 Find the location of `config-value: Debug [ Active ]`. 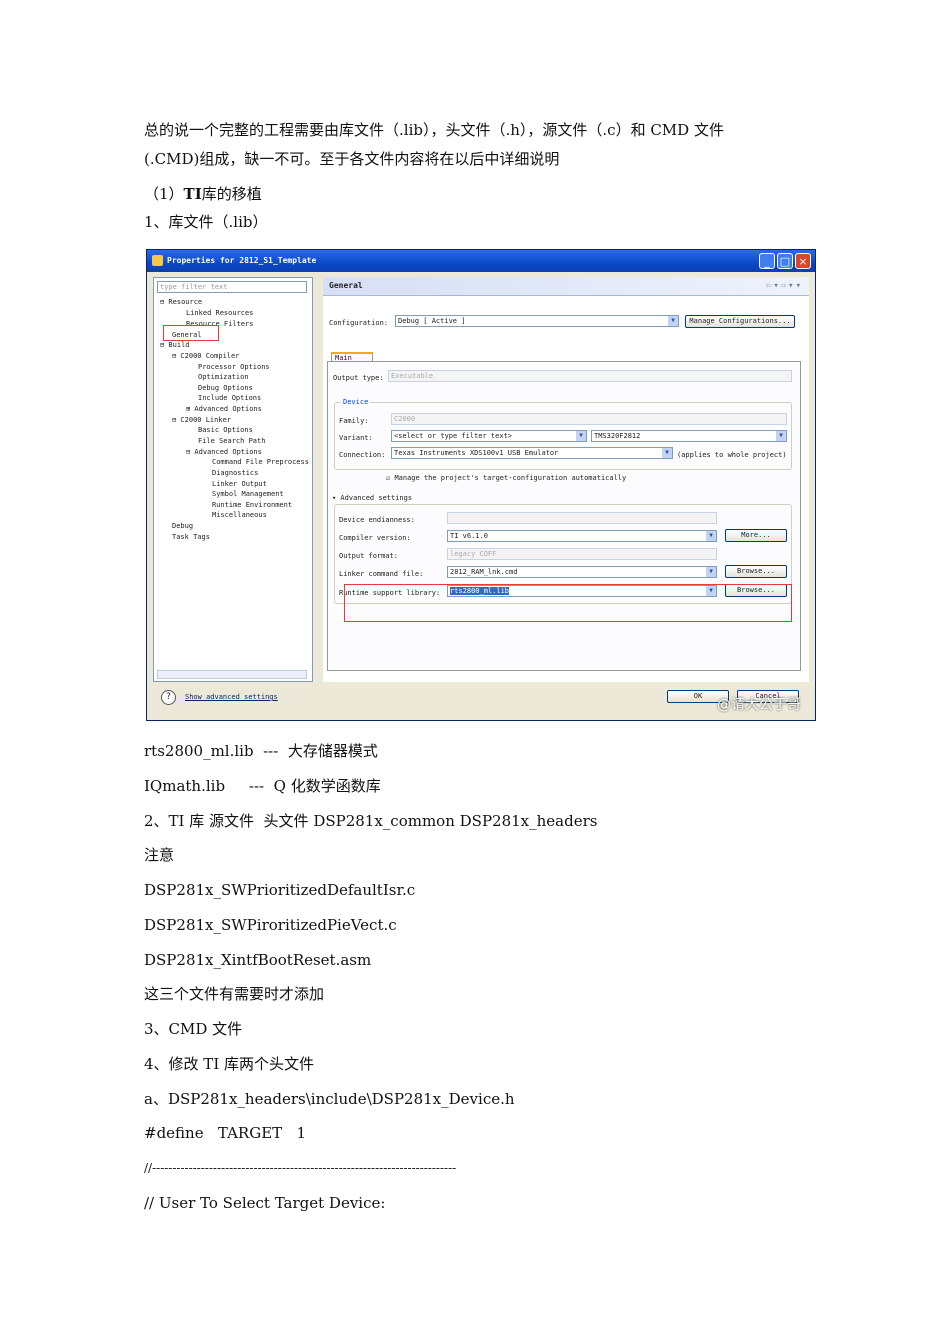

config-value: Debug [ Active ] is located at coordinates (432, 321).